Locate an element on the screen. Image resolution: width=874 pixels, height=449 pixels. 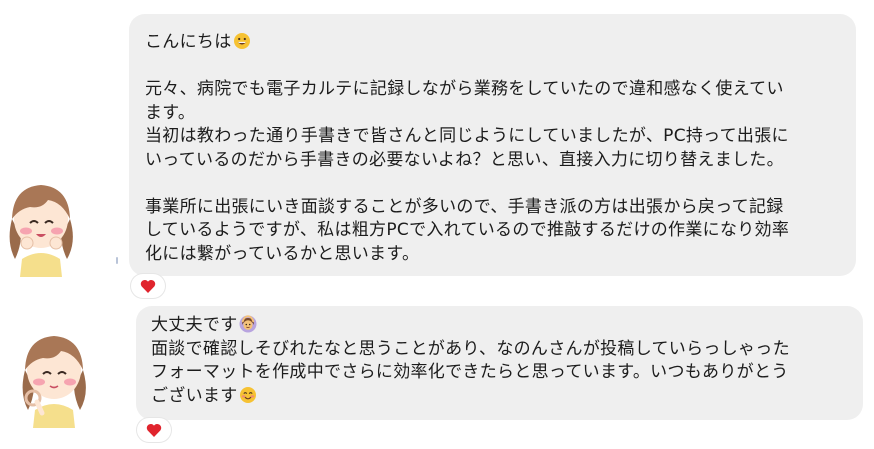
message-line: いっているのだから手書きの必要ないよね？と思い、直接入力に切り替えました。 is located at coordinates (464, 159).